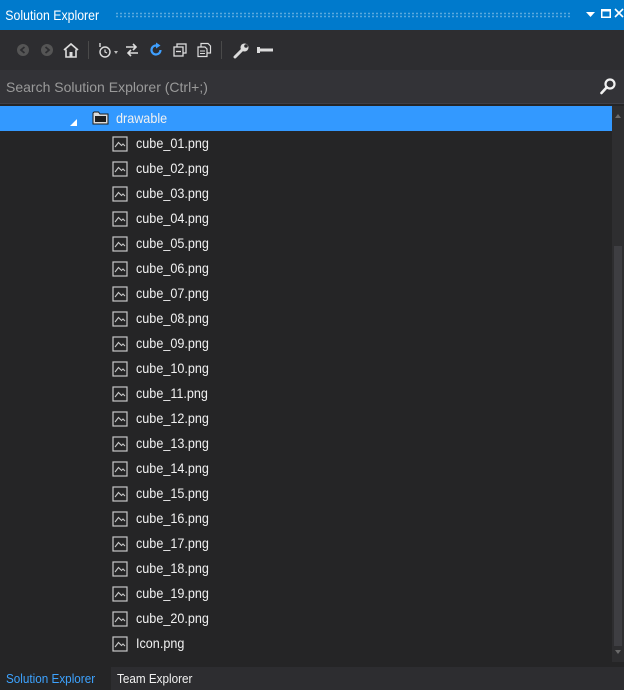 The width and height of the screenshot is (624, 690). What do you see at coordinates (172, 418) in the screenshot?
I see `file-label: cube_12.png` at bounding box center [172, 418].